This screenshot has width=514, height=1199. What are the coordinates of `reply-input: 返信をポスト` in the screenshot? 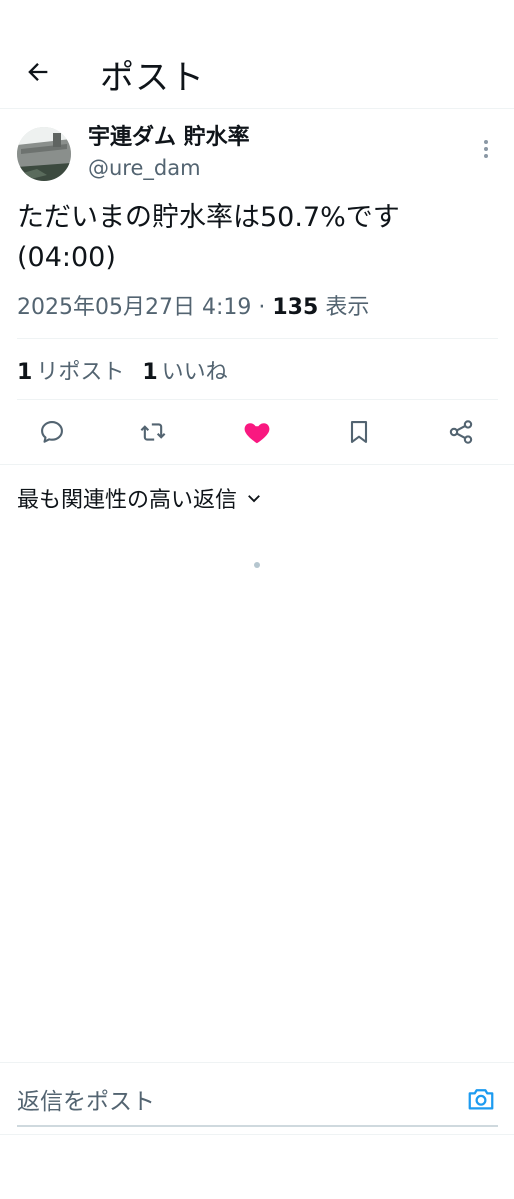 It's located at (86, 1099).